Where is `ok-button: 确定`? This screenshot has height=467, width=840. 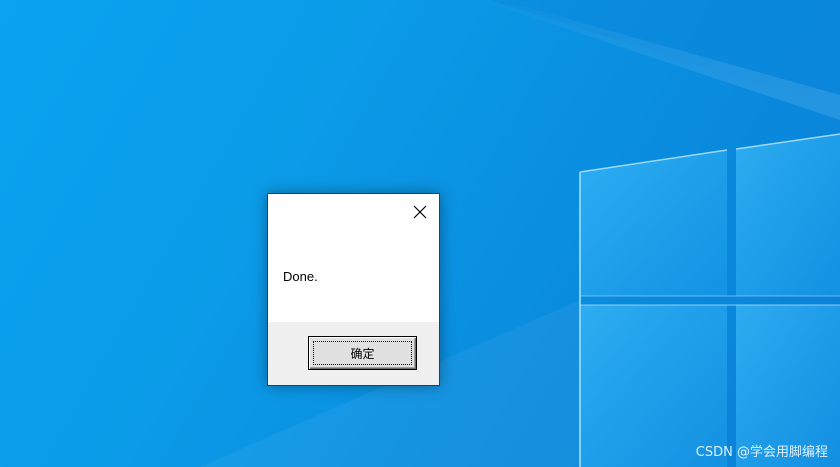
ok-button: 确定 is located at coordinates (362, 353).